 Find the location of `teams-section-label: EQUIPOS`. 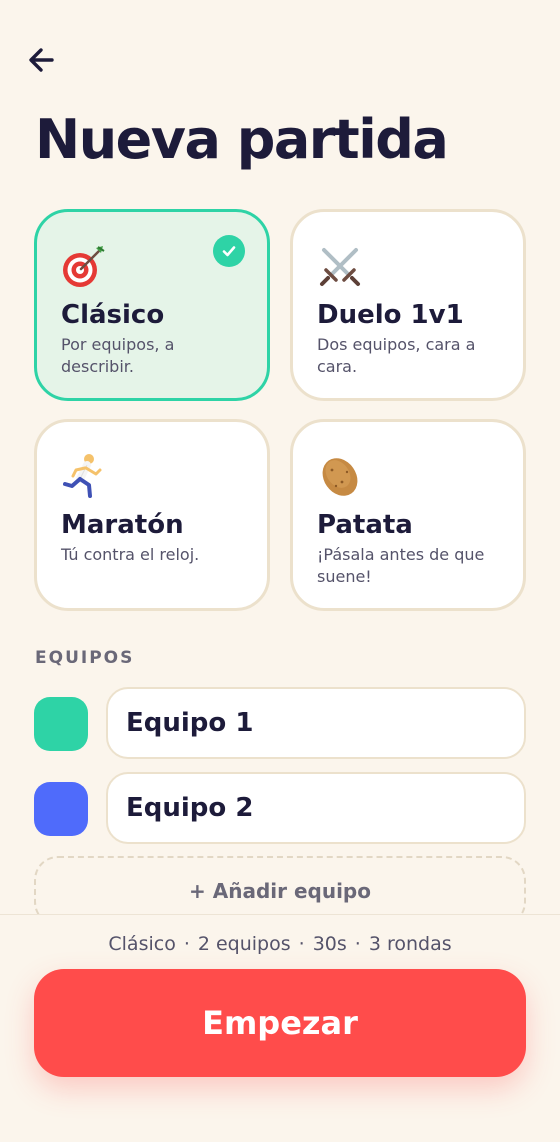

teams-section-label: EQUIPOS is located at coordinates (85, 658).